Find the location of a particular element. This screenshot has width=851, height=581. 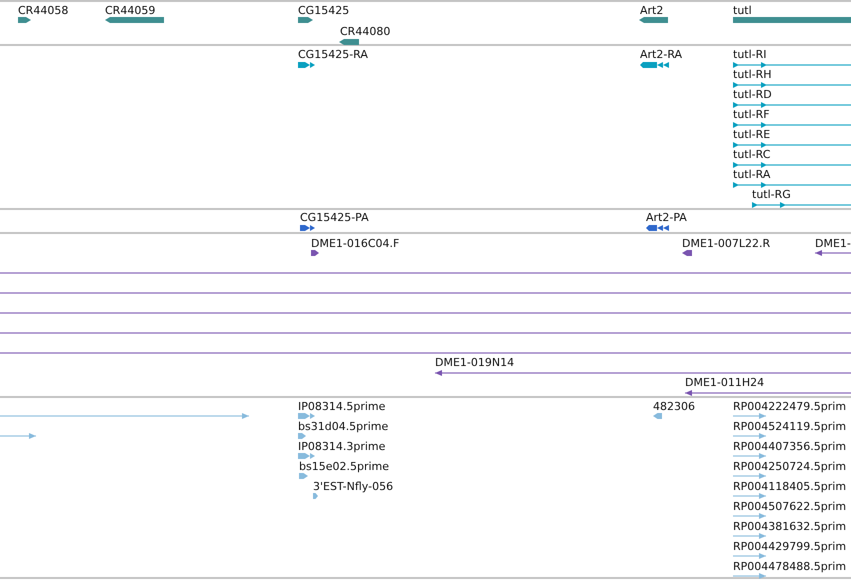

feature-label: 3'EST-Nfly-056 is located at coordinates (353, 486).